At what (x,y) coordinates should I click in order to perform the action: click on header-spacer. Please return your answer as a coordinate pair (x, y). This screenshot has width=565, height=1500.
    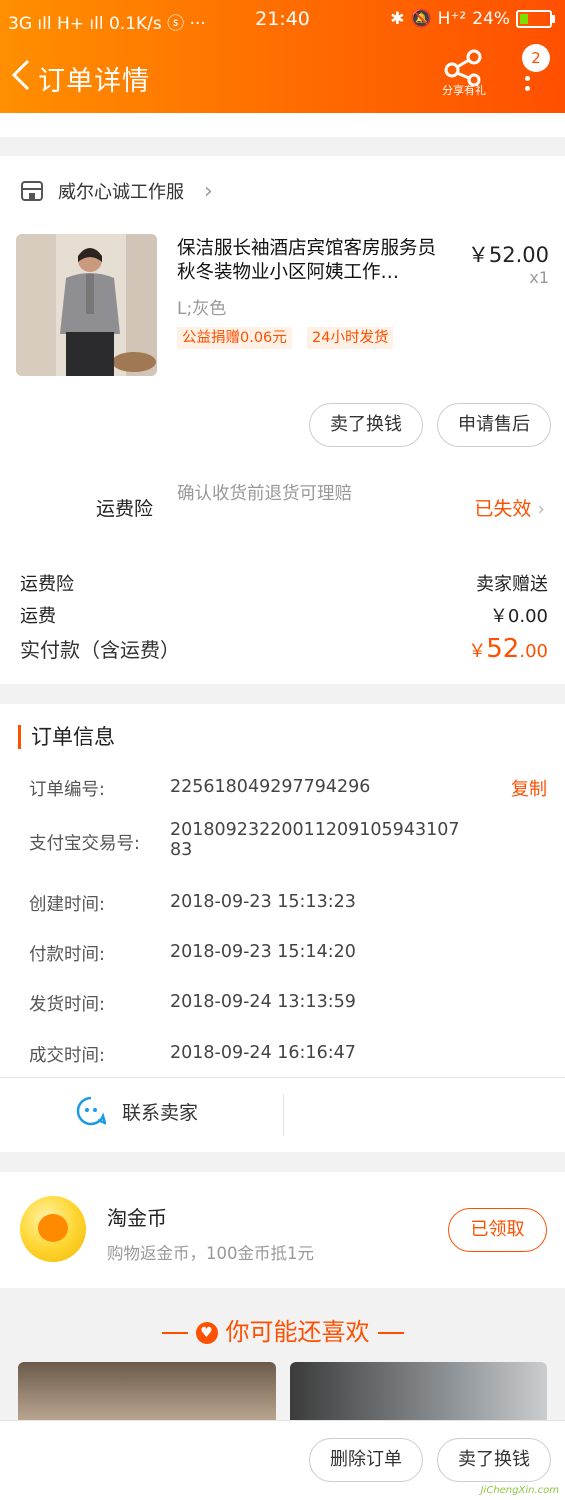
    Looking at the image, I should click on (282, 125).